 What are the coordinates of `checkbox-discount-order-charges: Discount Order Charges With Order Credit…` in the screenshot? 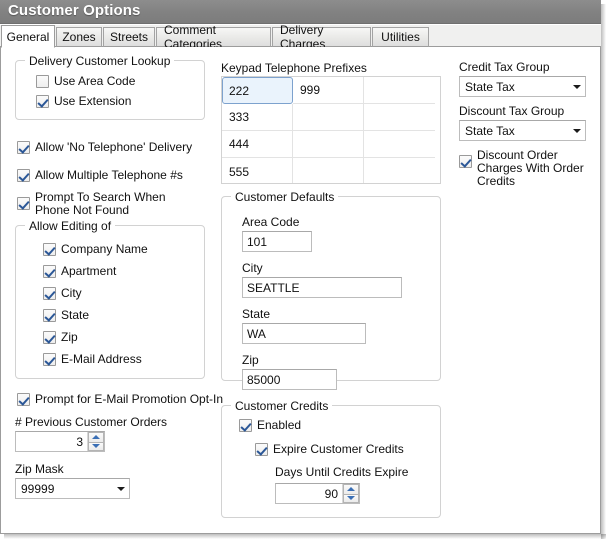 It's located at (529, 168).